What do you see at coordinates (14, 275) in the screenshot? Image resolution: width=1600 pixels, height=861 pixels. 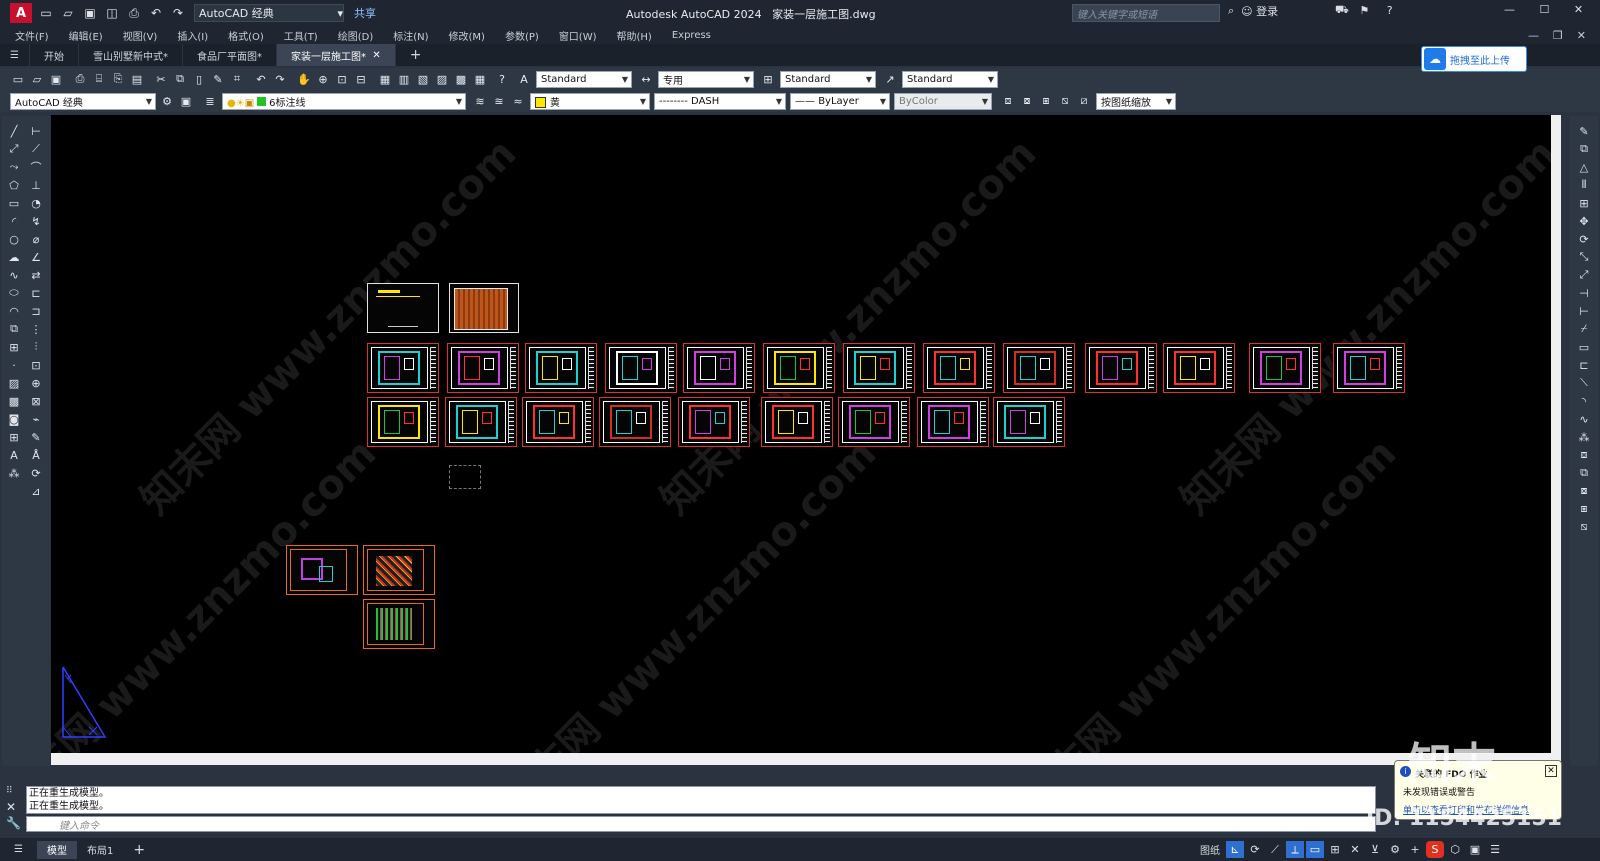 I see `spline-icon: ∿` at bounding box center [14, 275].